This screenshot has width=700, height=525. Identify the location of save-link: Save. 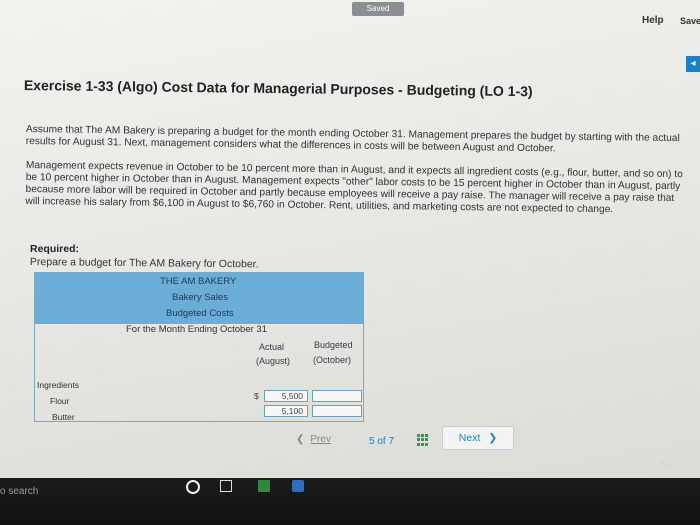
(690, 21).